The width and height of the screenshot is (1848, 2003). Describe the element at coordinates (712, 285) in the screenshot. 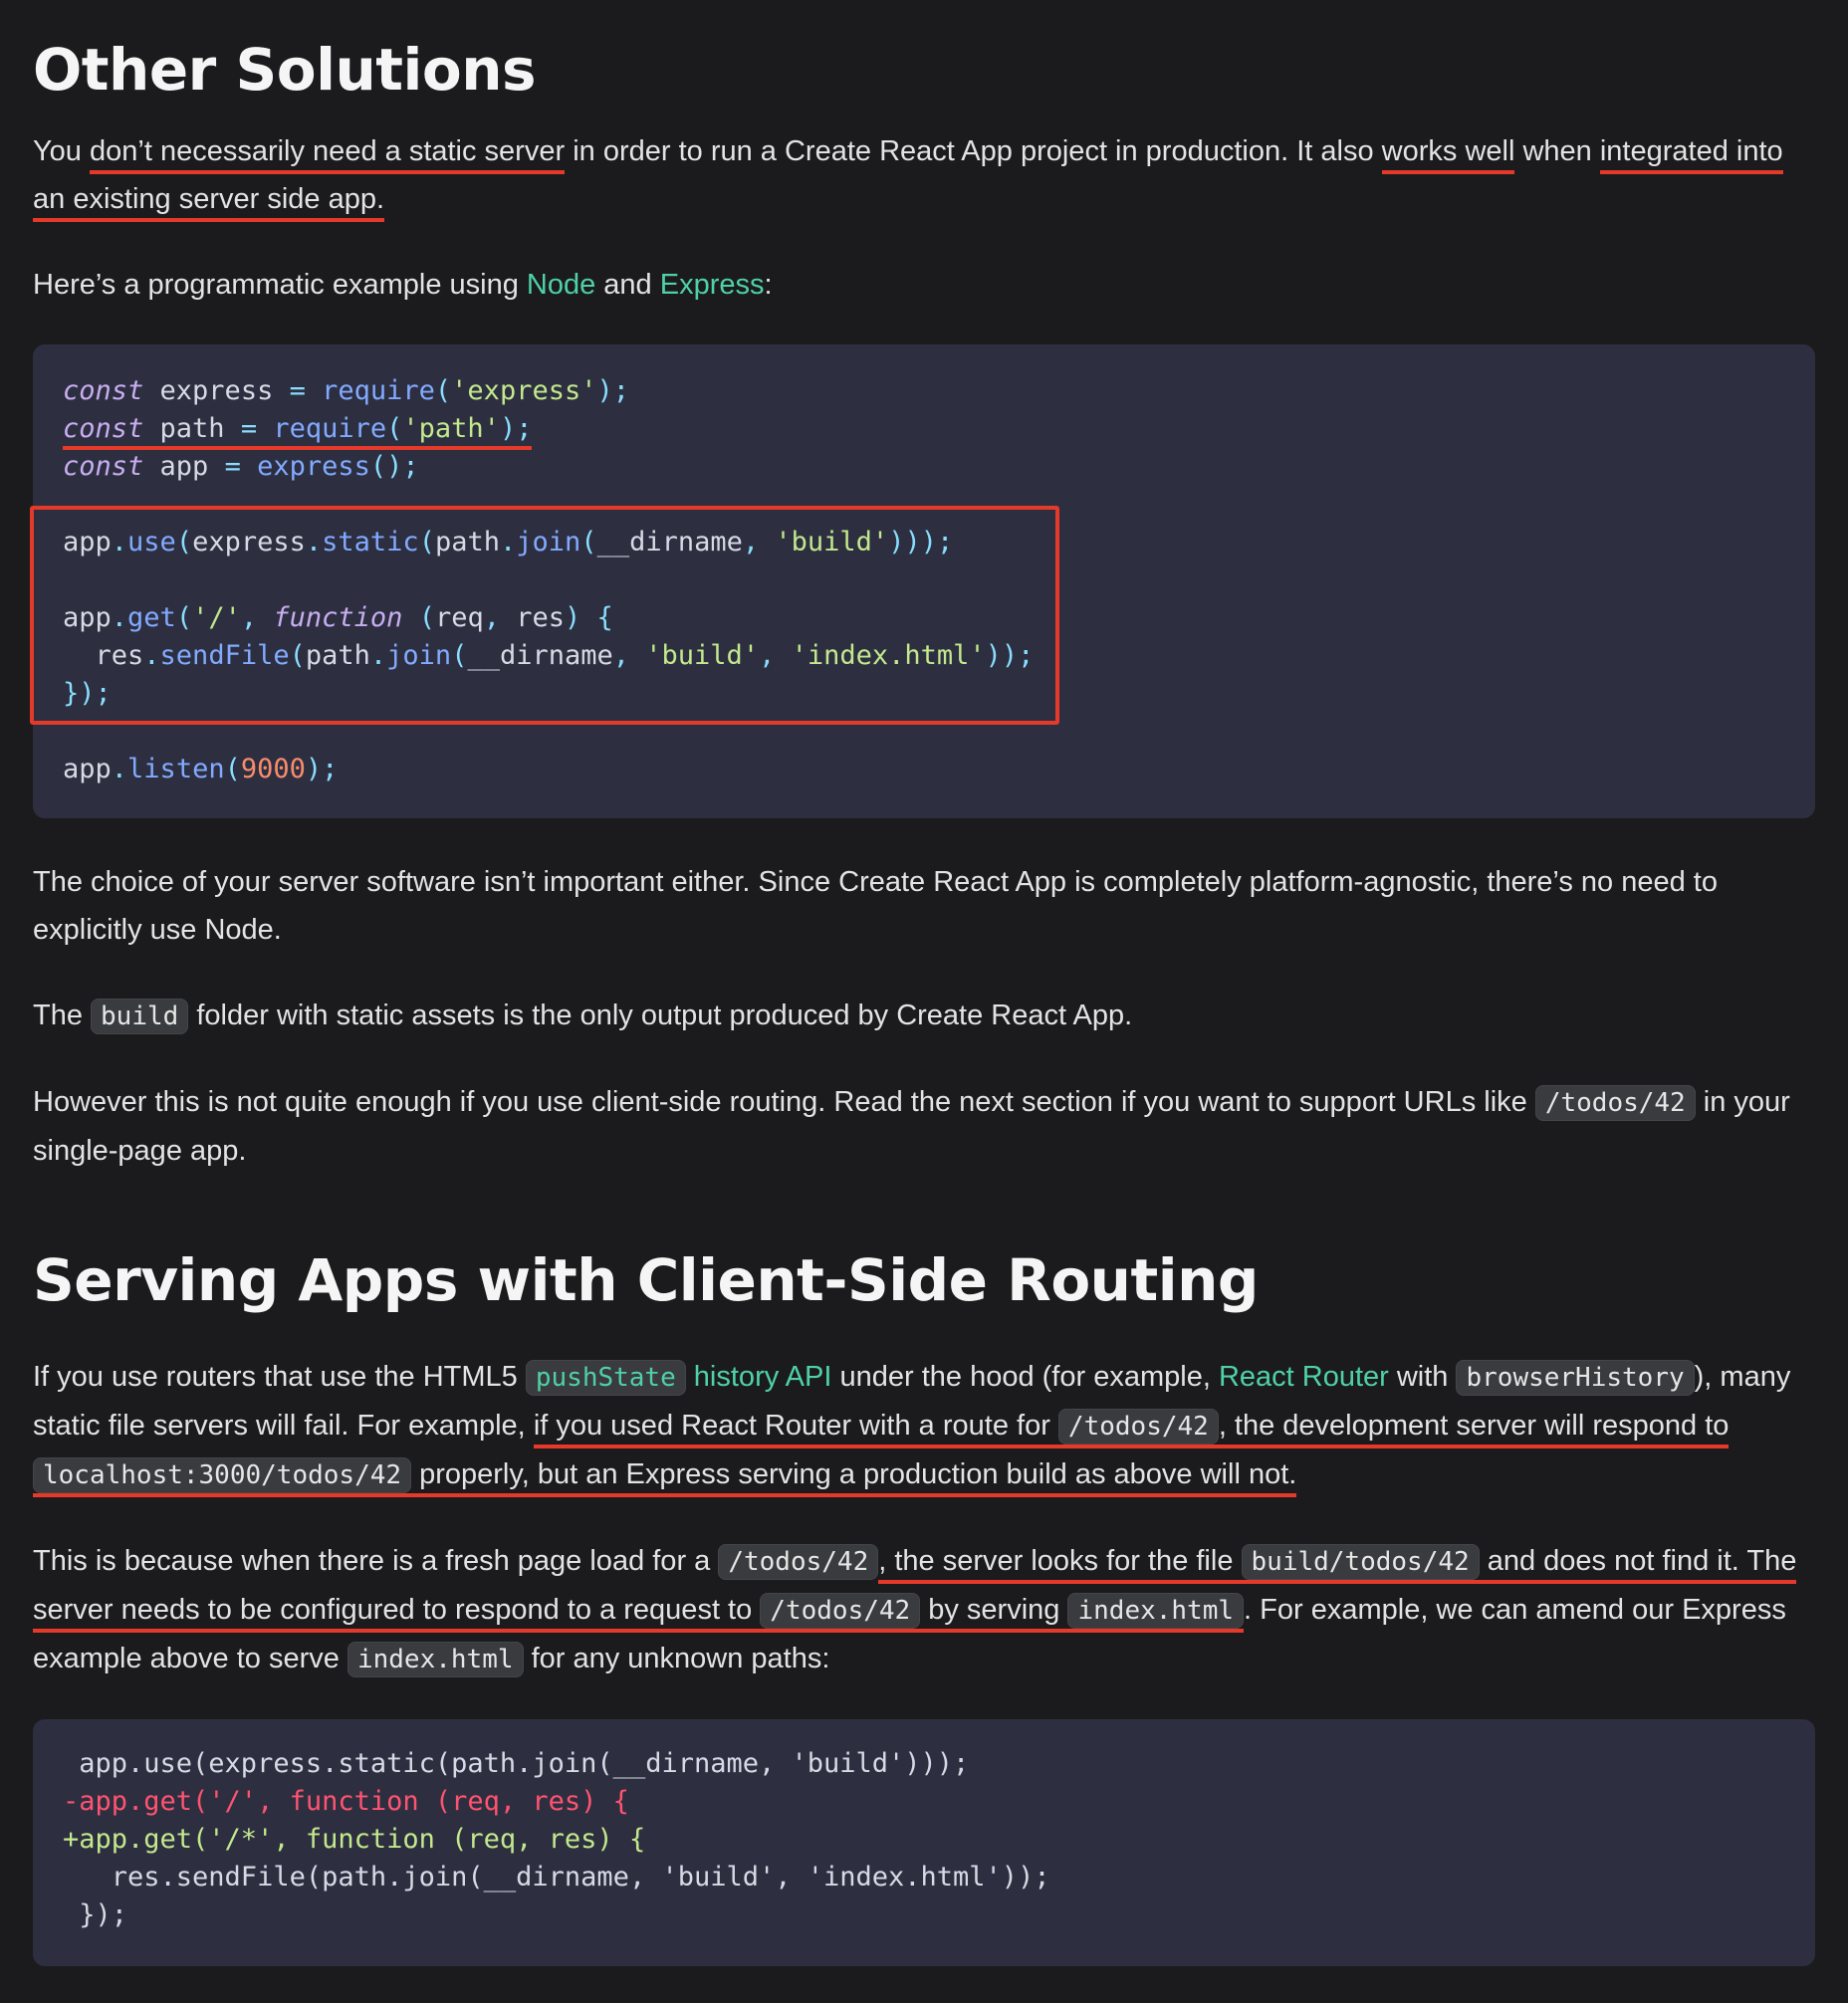

I see `link-express: Express` at that location.